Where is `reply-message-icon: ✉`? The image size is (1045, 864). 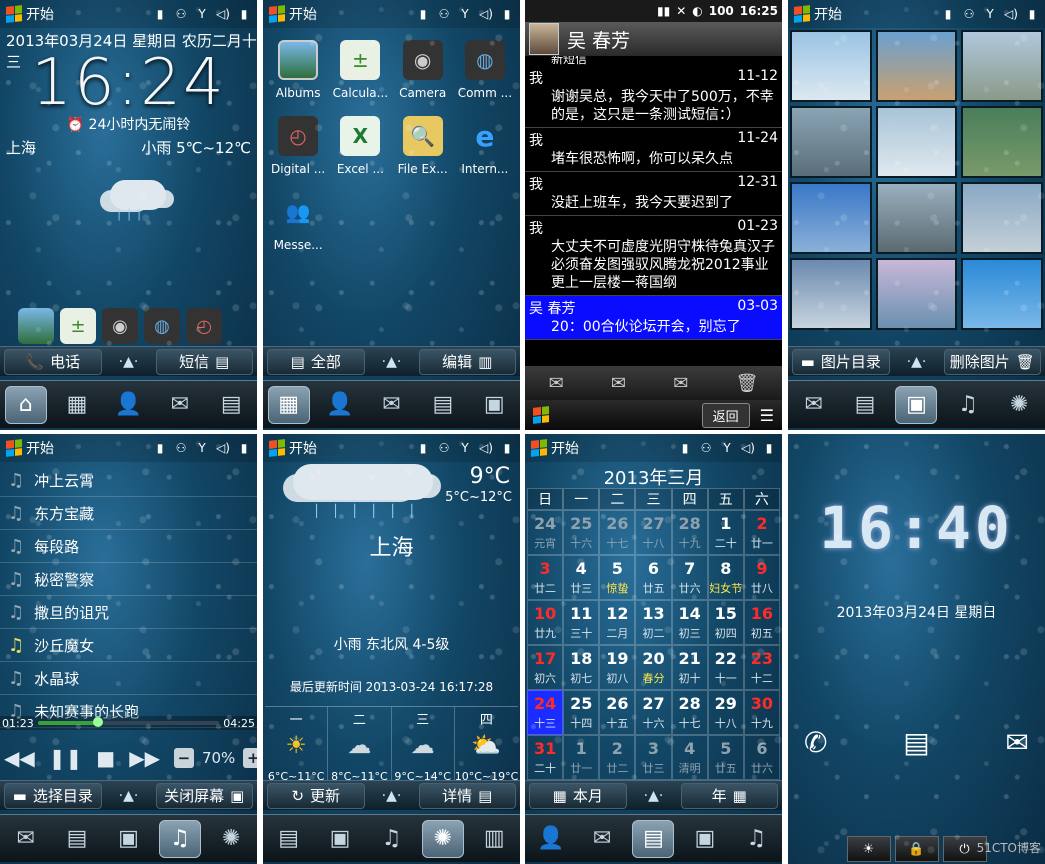 reply-message-icon: ✉ is located at coordinates (618, 383).